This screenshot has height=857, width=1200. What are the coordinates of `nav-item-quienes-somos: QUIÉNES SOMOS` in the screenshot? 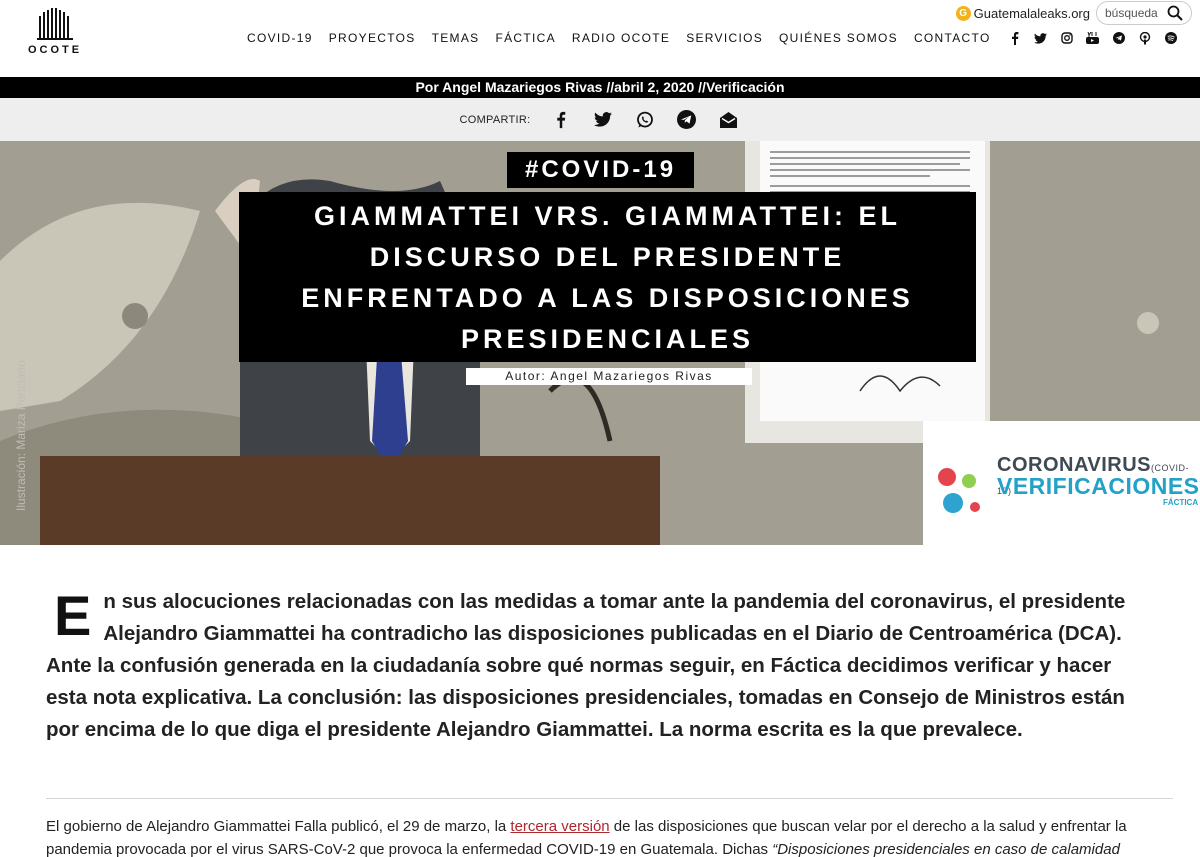 It's located at (838, 38).